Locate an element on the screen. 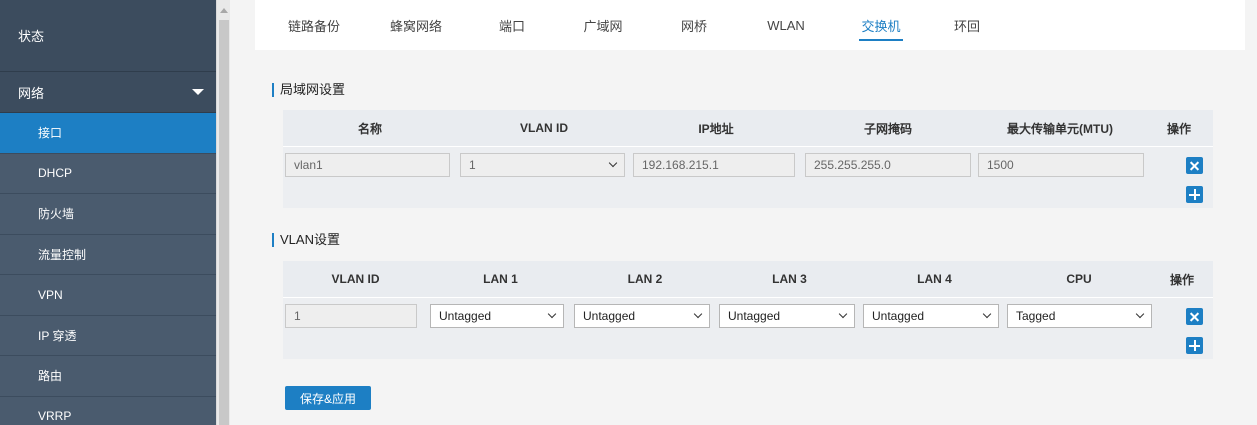 Image resolution: width=1257 pixels, height=425 pixels. lan4-select: Untagged is located at coordinates (931, 315).